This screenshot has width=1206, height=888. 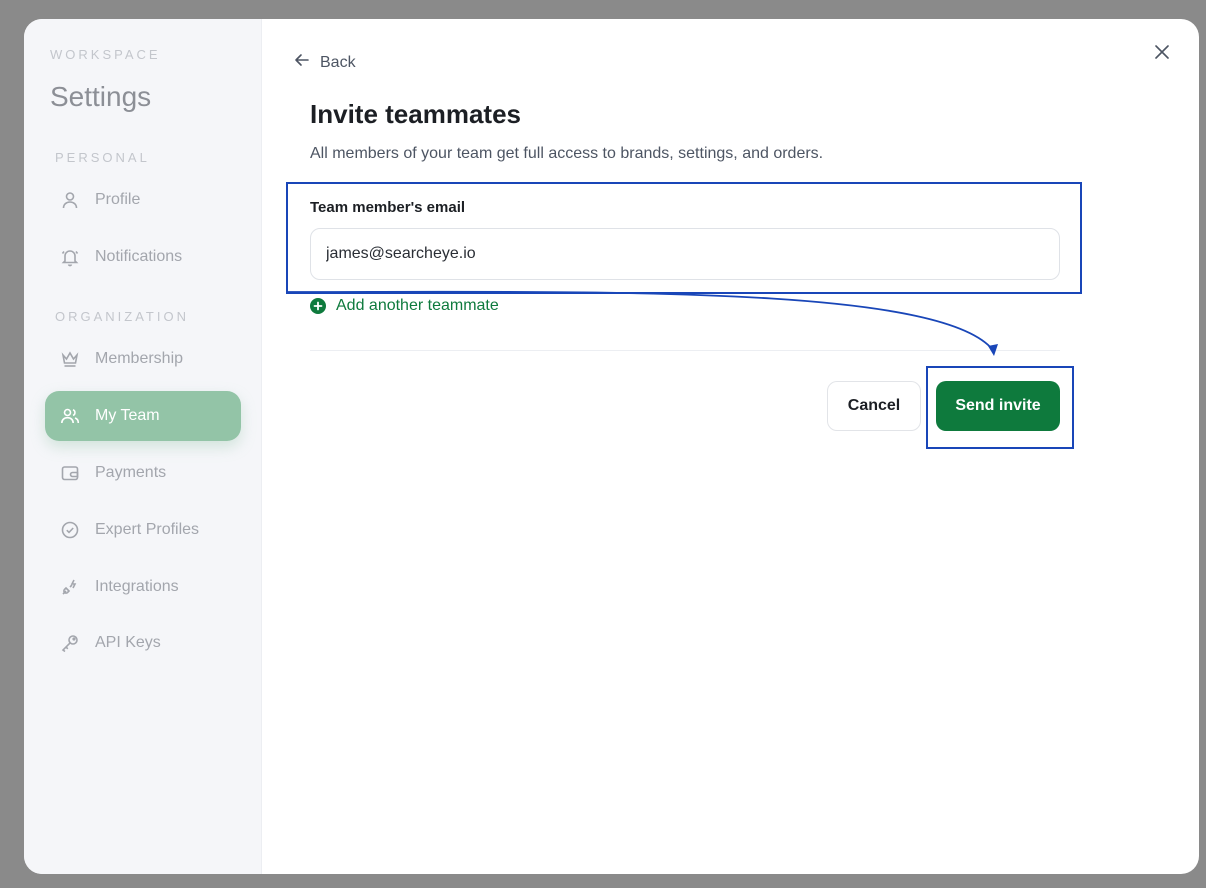 What do you see at coordinates (118, 199) in the screenshot?
I see `sidebar-item-label: Profile` at bounding box center [118, 199].